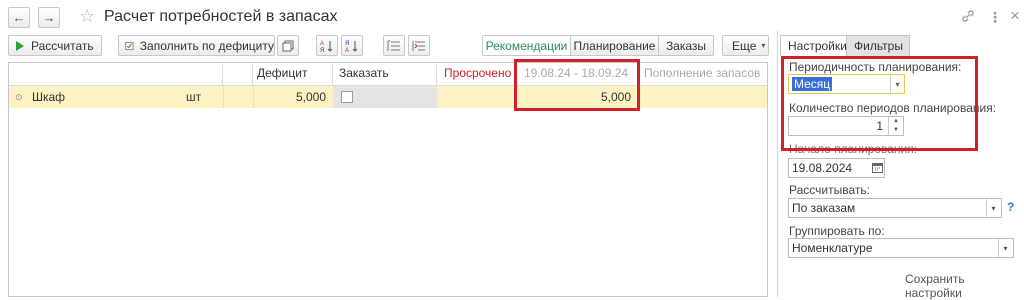 The height and width of the screenshot is (300, 1024). Describe the element at coordinates (824, 208) in the screenshot. I see `calculate-by-value: По заказам` at that location.